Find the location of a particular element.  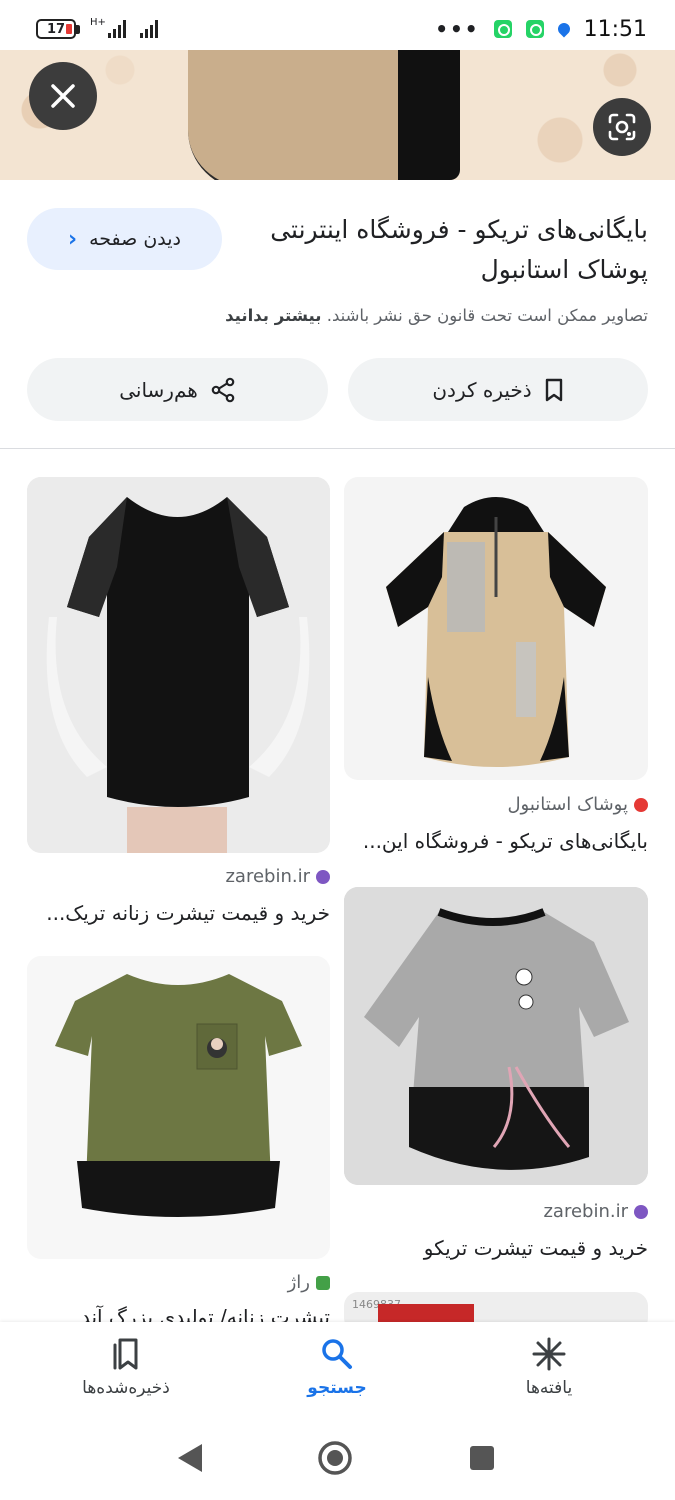

shirt-beige-image is located at coordinates (496, 632).